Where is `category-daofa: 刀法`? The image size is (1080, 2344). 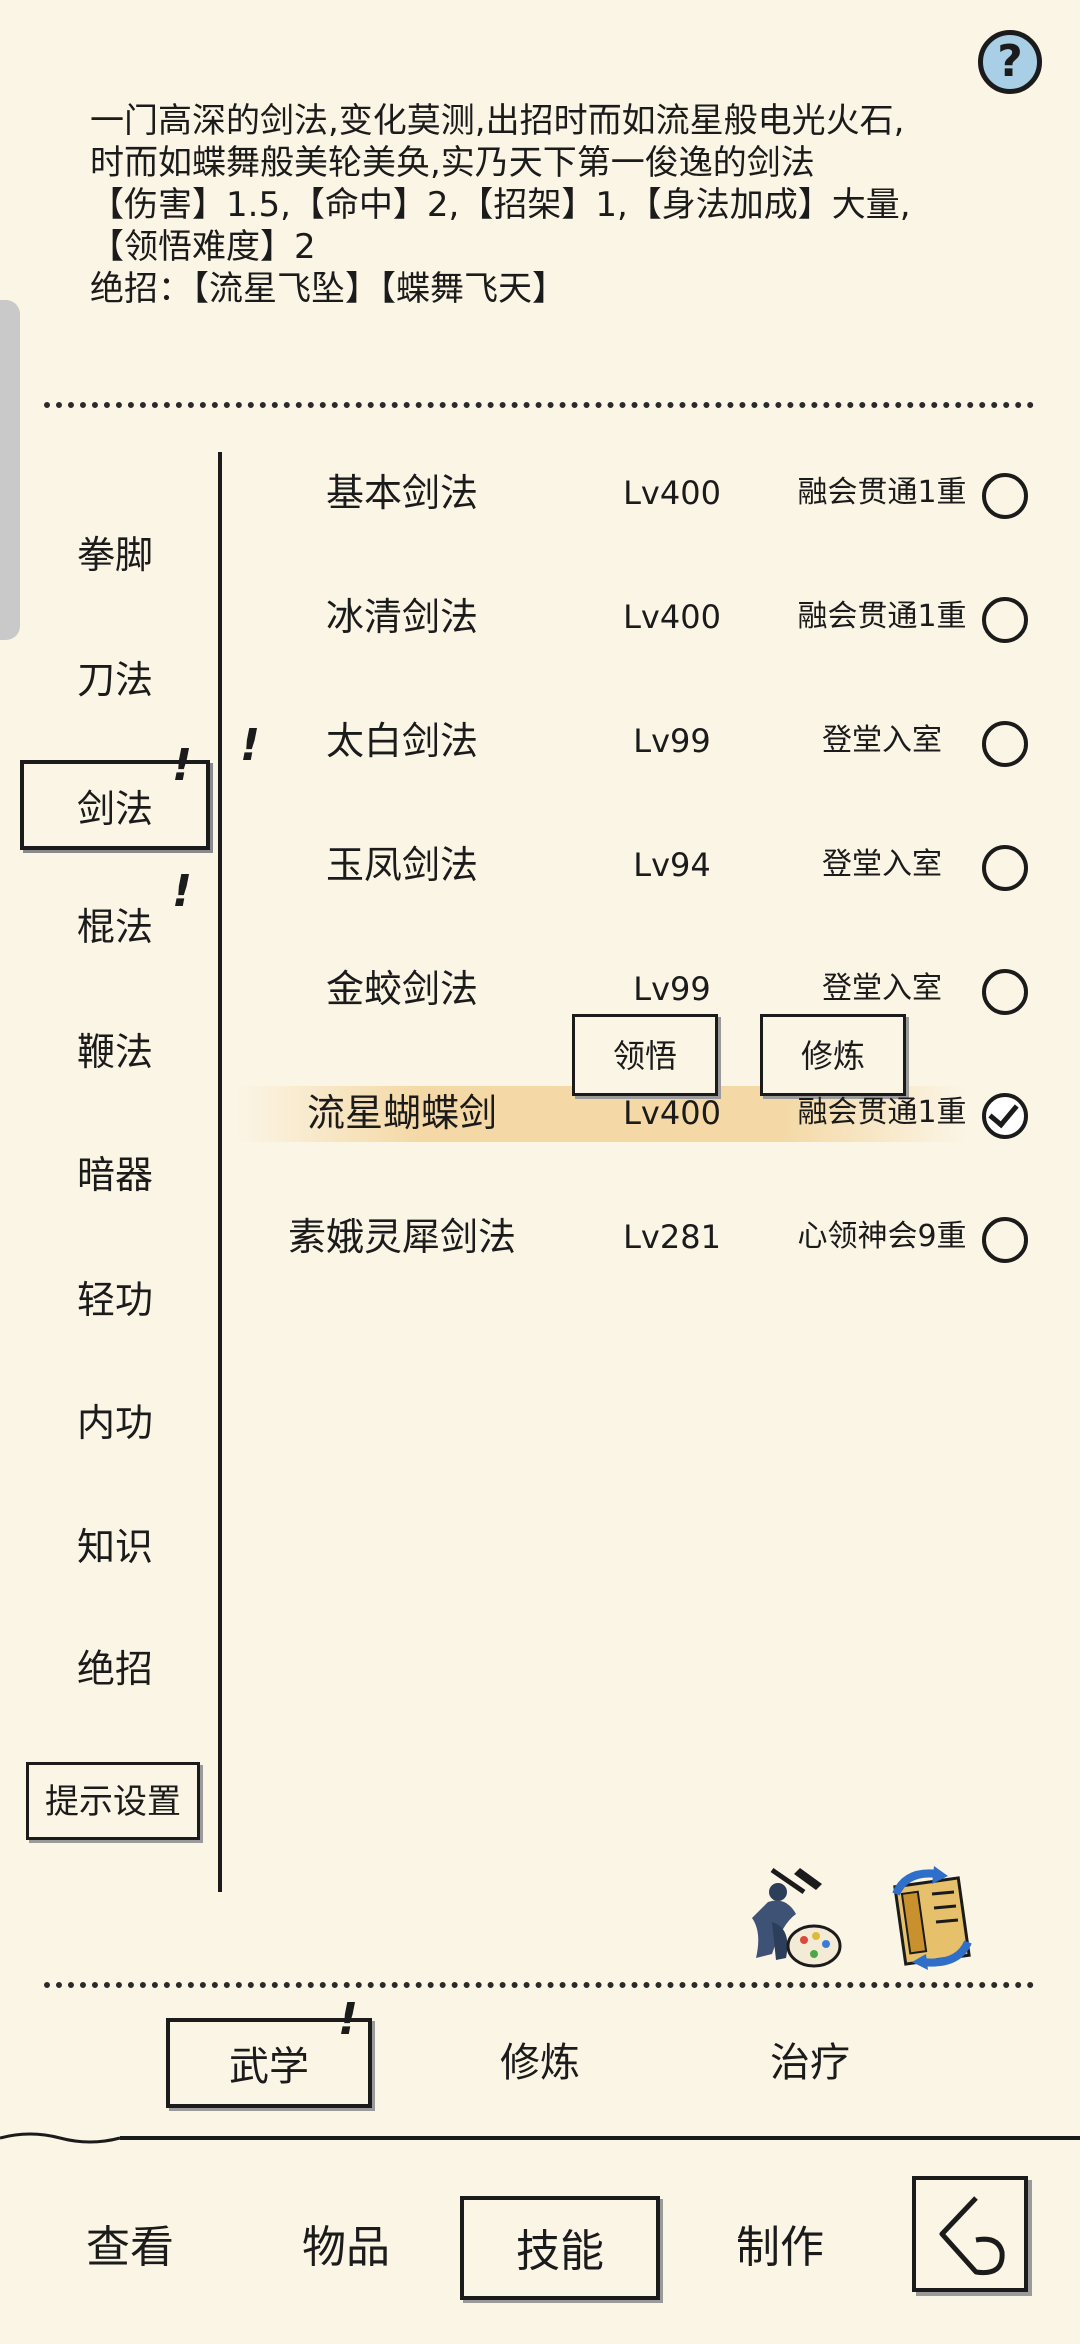
category-daofa: 刀法 is located at coordinates (115, 680).